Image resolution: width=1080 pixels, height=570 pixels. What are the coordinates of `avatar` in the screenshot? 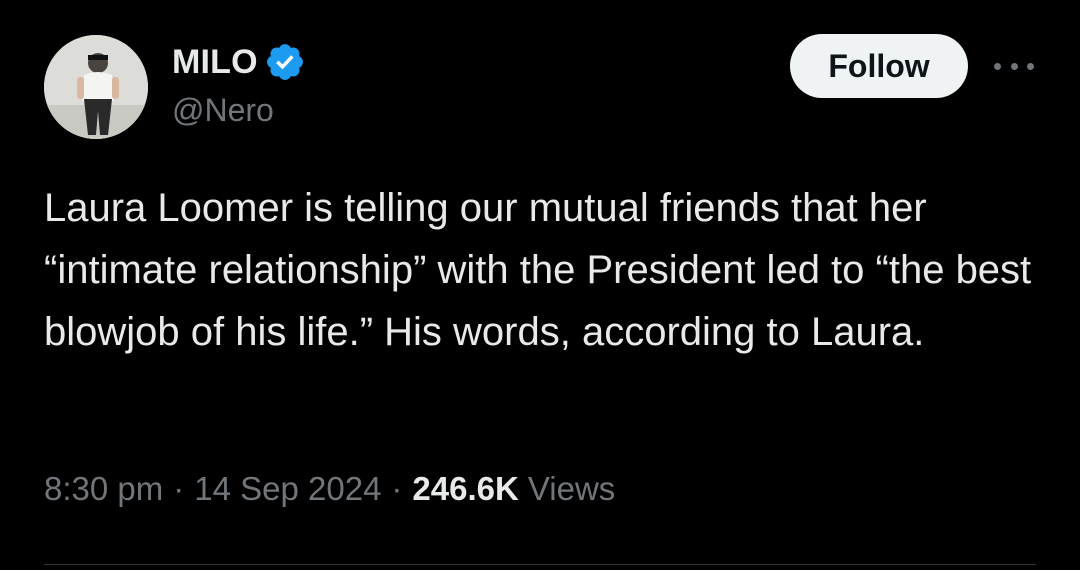 It's located at (96, 87).